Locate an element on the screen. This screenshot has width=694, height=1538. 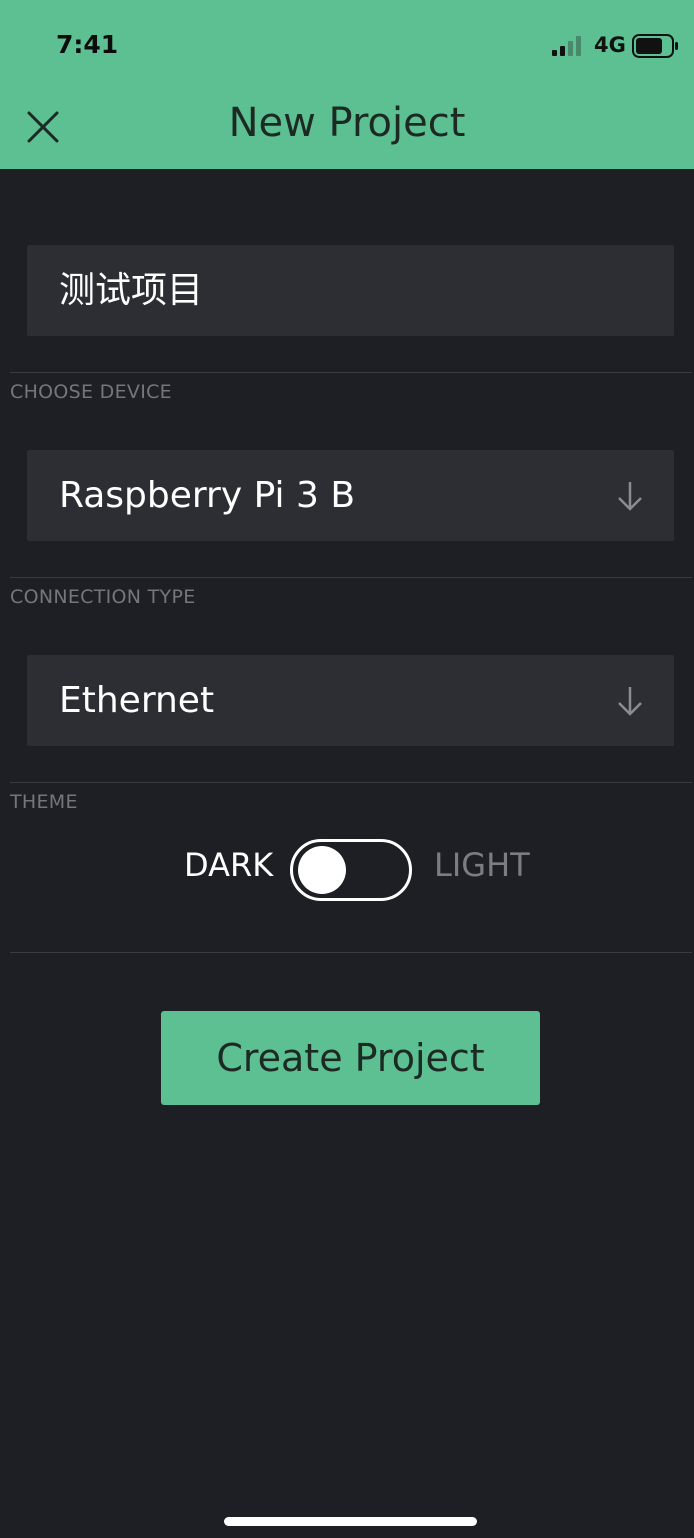
toggle-knob is located at coordinates (322, 870).